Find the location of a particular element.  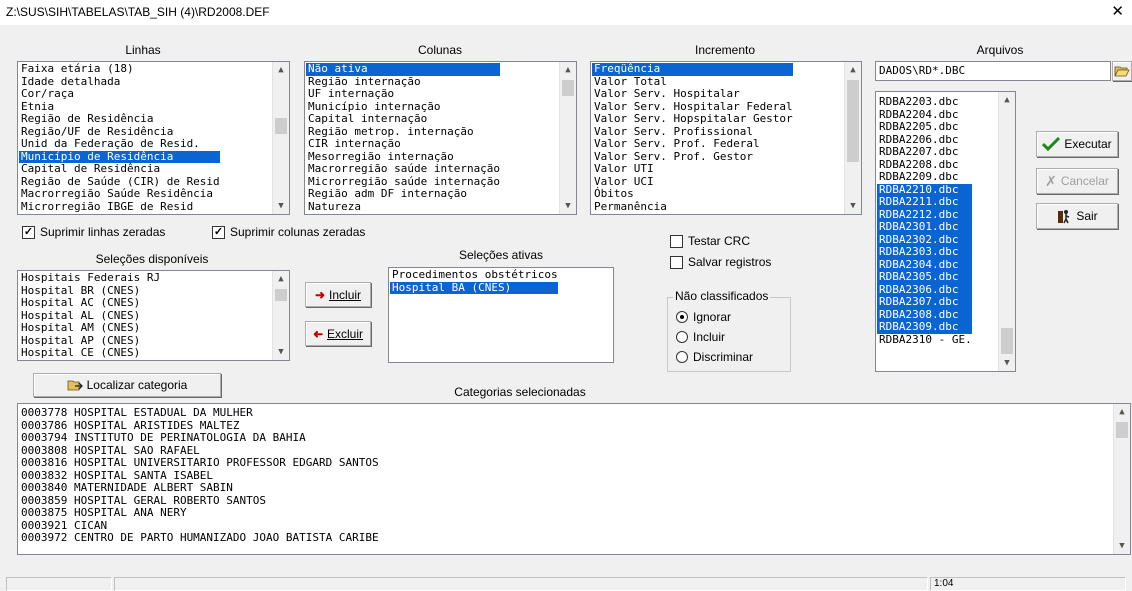

colunas-scrollbar: ▲ ▼ is located at coordinates (567, 138).